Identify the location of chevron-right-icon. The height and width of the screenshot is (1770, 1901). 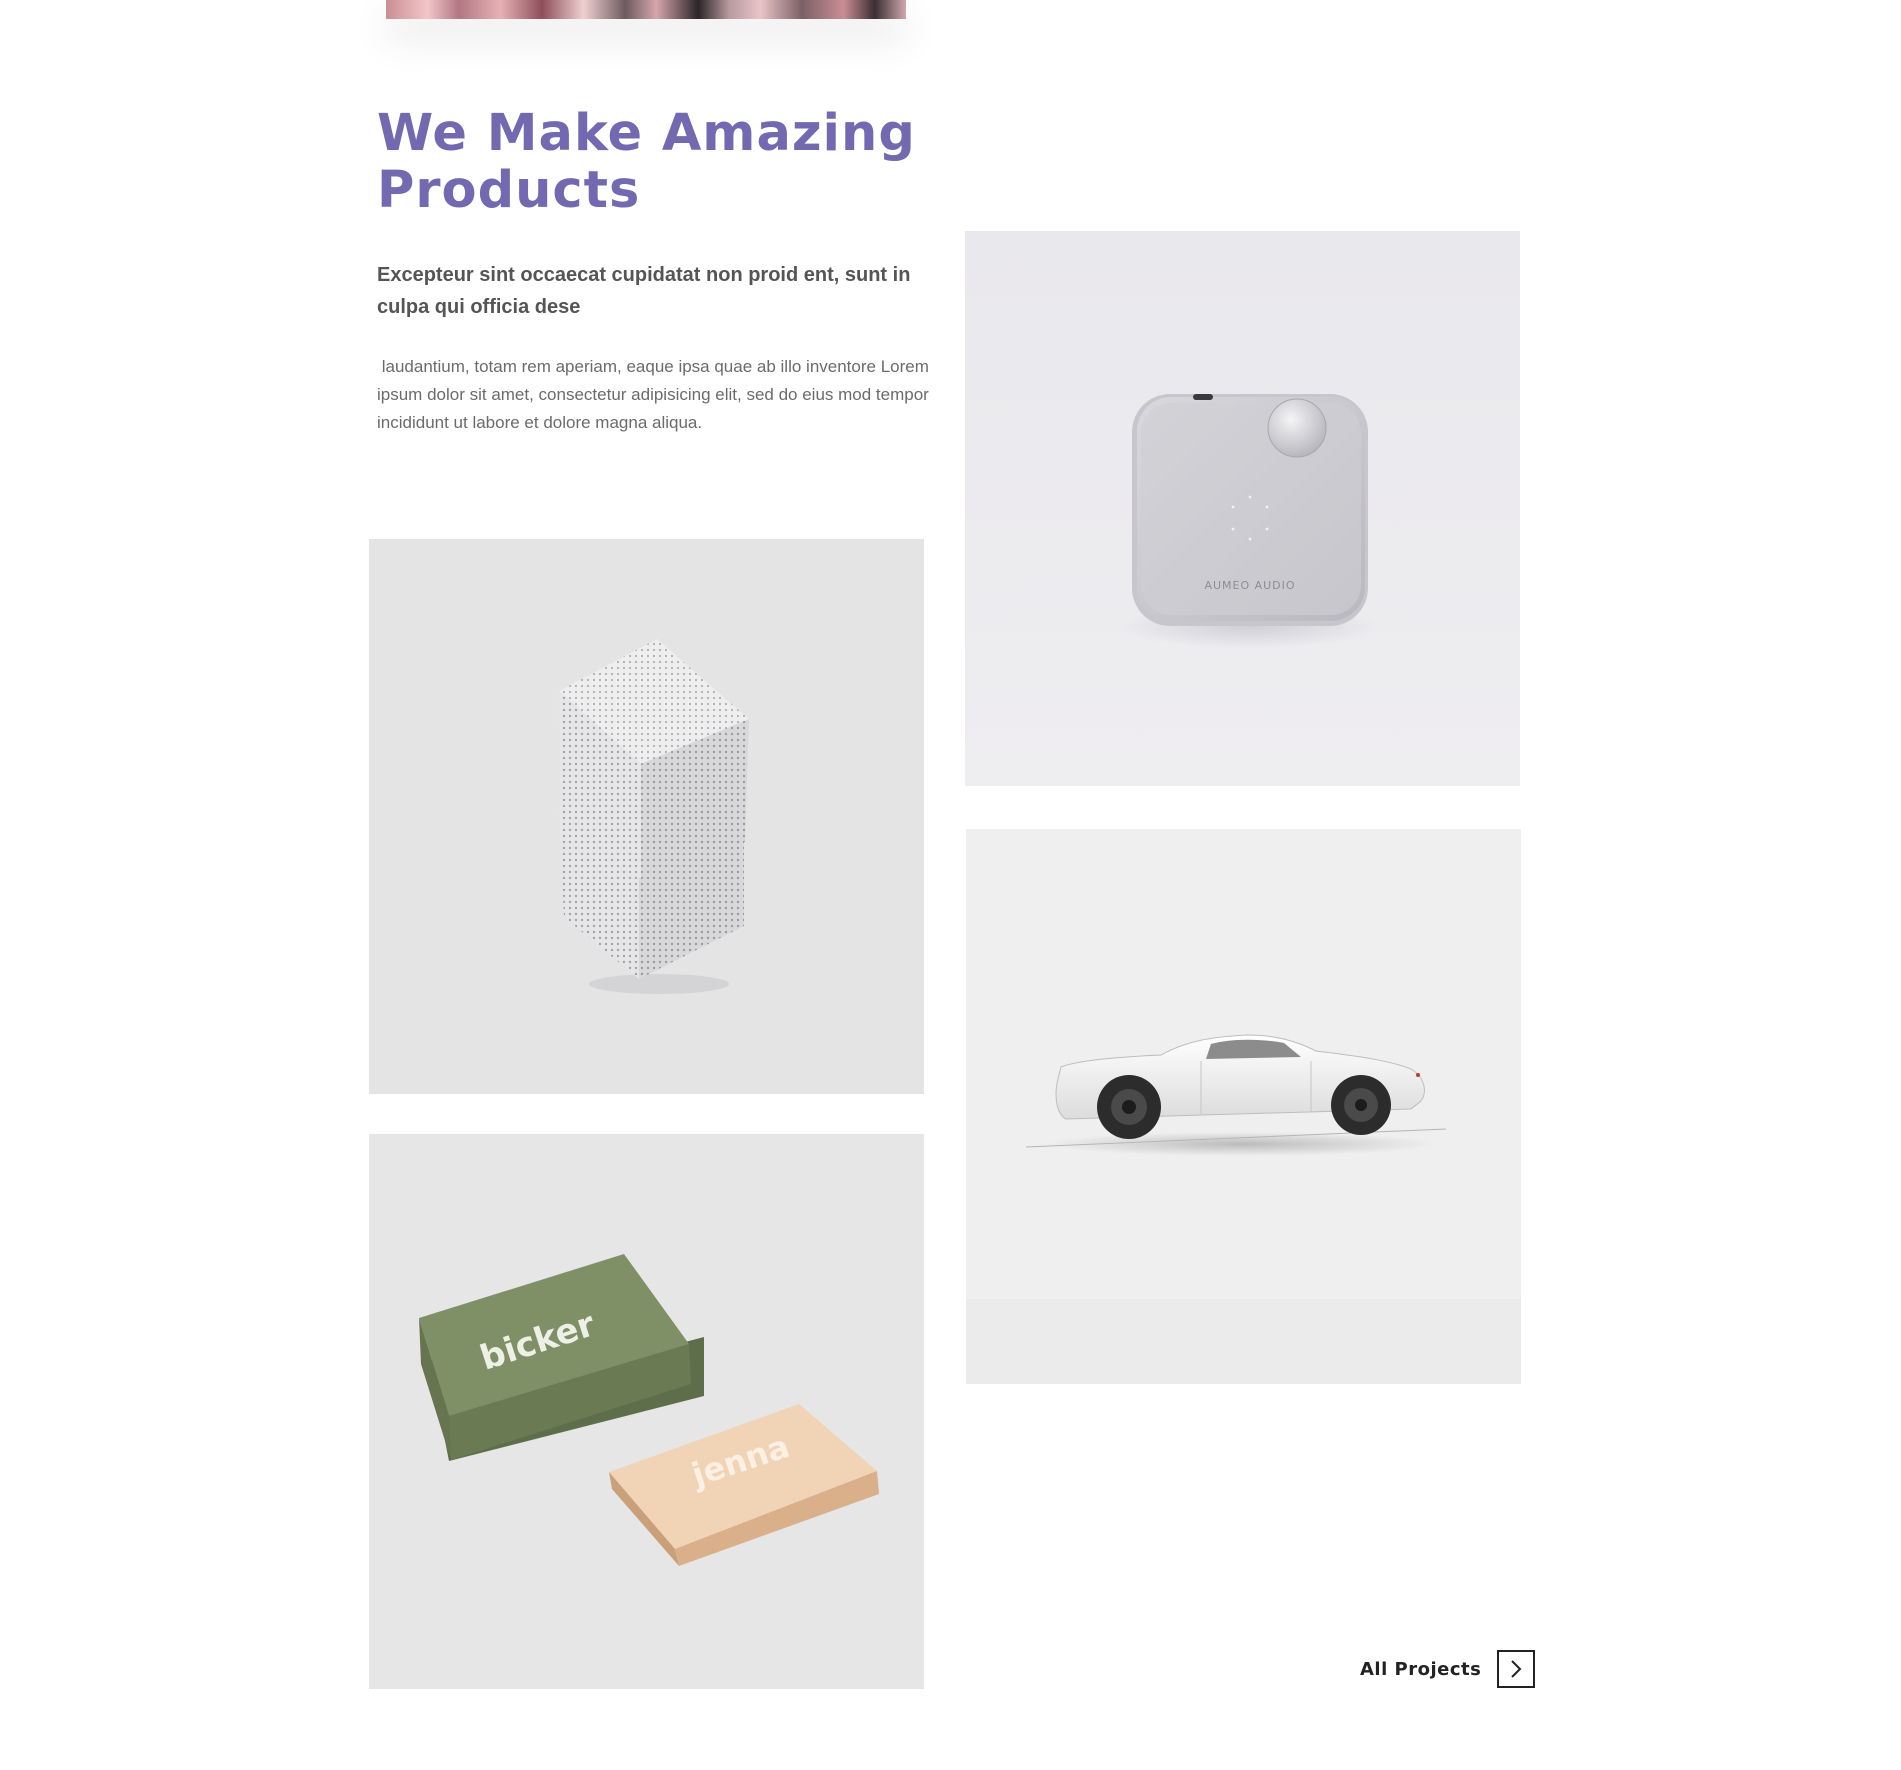
(1516, 1669).